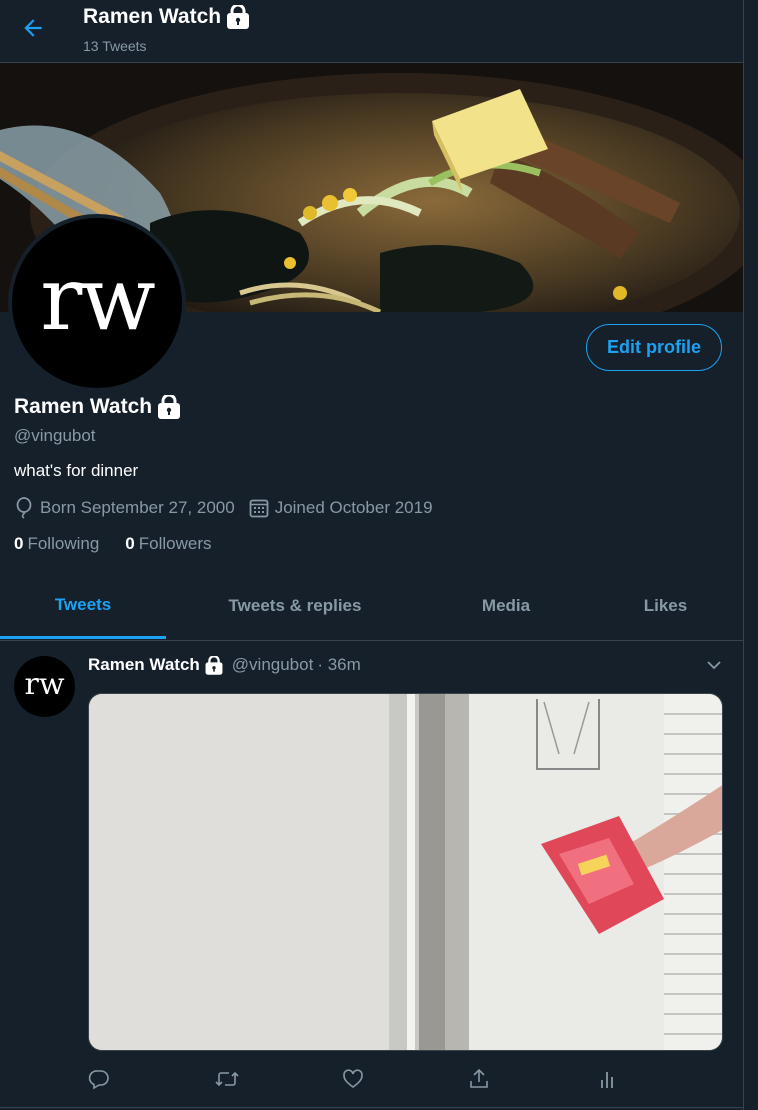 This screenshot has width=758, height=1110. Describe the element at coordinates (144, 665) in the screenshot. I see `tweet-author-name: Ramen Watch` at that location.